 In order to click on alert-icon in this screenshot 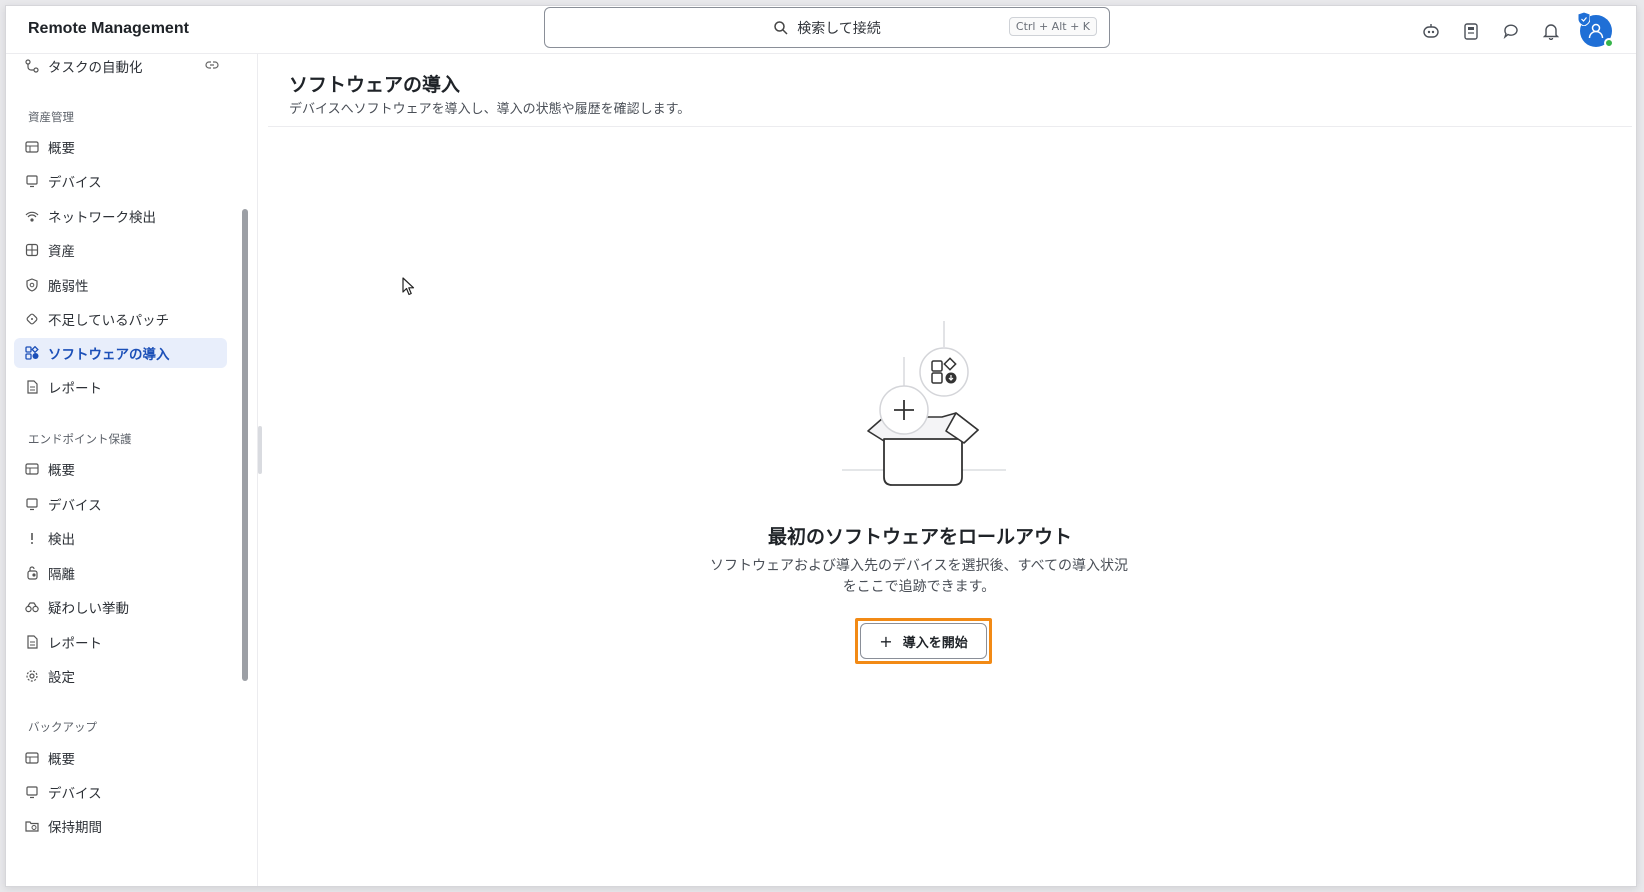, I will do `click(32, 538)`.